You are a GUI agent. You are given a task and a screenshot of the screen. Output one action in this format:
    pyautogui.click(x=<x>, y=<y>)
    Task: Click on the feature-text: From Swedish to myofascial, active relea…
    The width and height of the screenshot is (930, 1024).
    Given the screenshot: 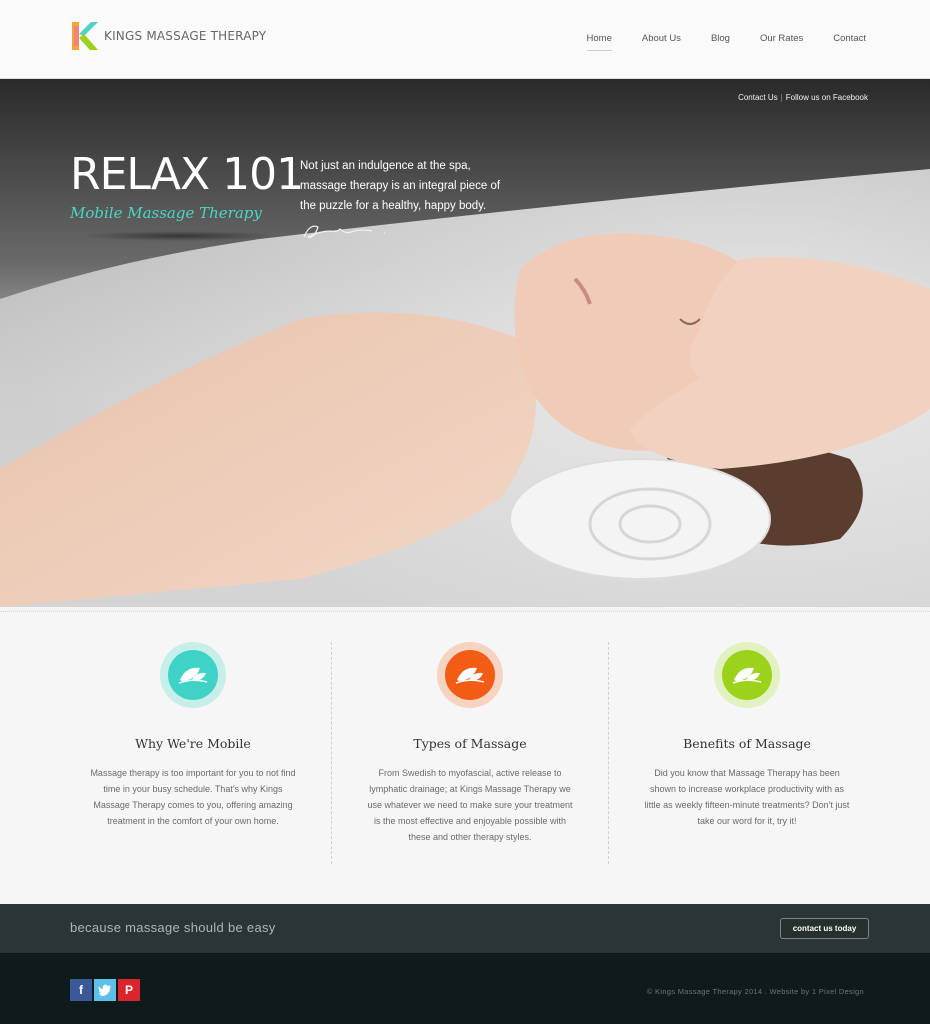 What is the action you would take?
    pyautogui.click(x=470, y=805)
    